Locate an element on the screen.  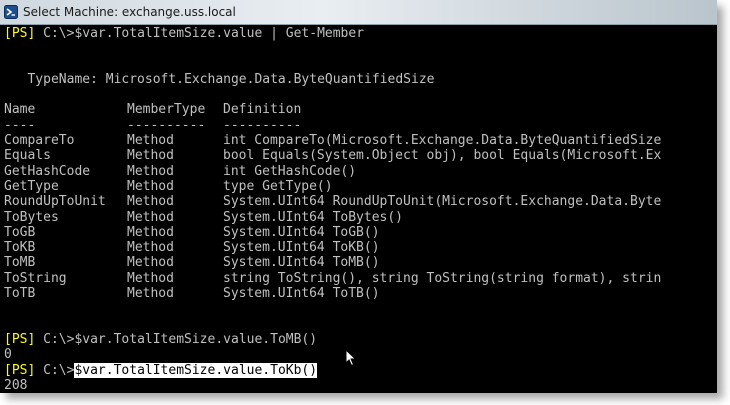
selected-command-text: $var.TotalItemSize.value.ToKb() is located at coordinates (196, 370).